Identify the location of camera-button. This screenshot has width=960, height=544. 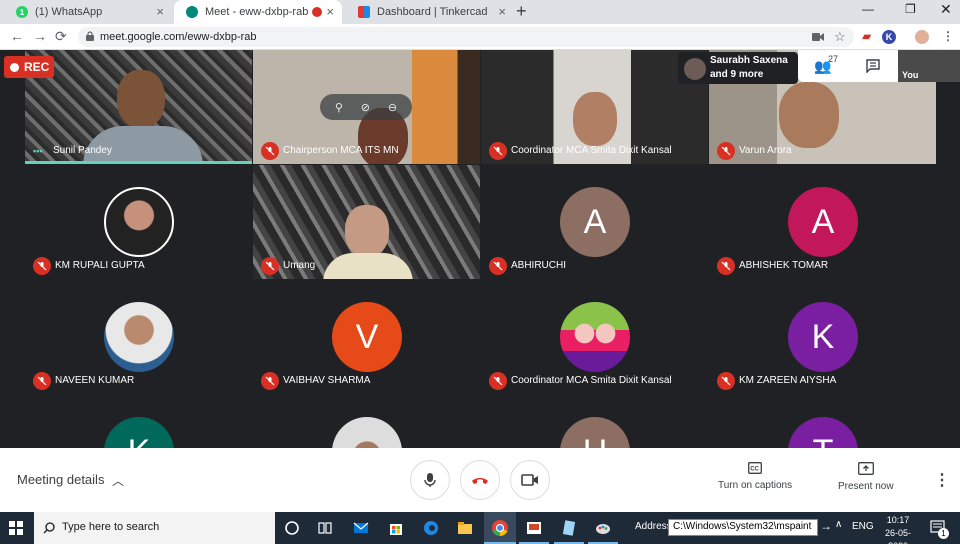
(530, 480).